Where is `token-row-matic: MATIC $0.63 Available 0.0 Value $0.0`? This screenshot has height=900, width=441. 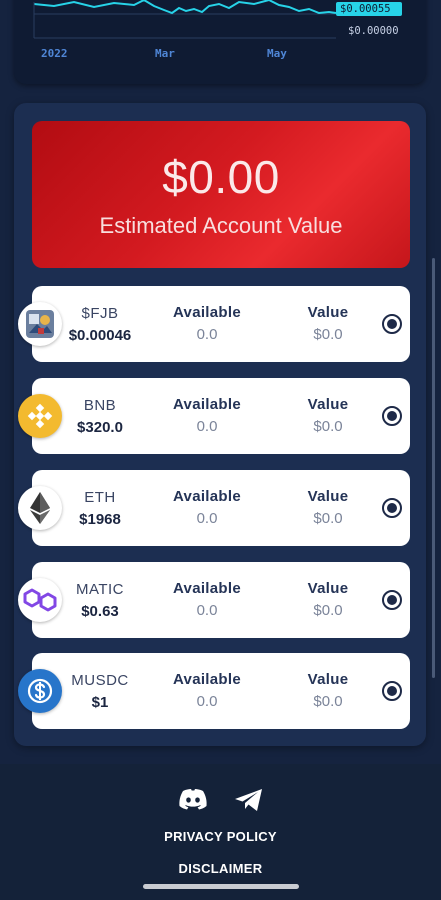
token-row-matic: MATIC $0.63 Available 0.0 Value $0.0 is located at coordinates (214, 600).